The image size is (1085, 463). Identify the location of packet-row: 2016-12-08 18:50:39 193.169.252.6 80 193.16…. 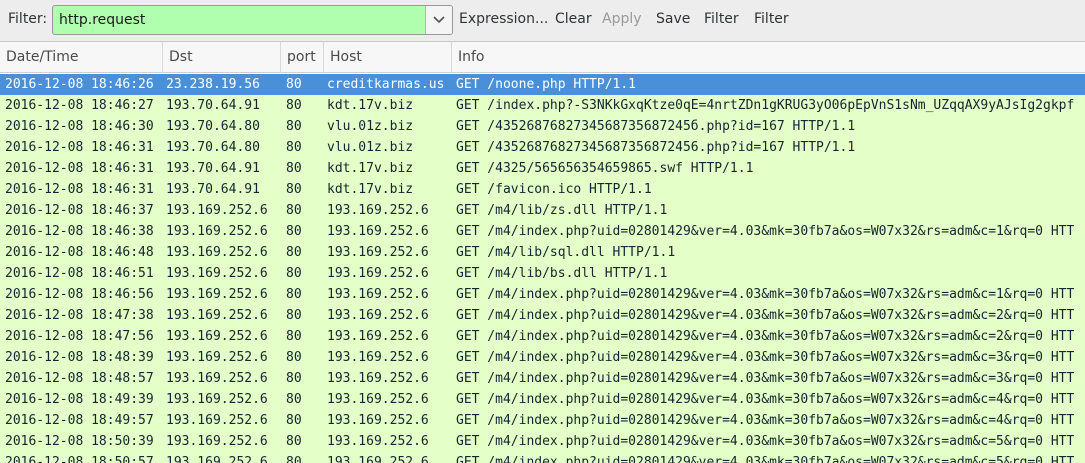
(542, 441).